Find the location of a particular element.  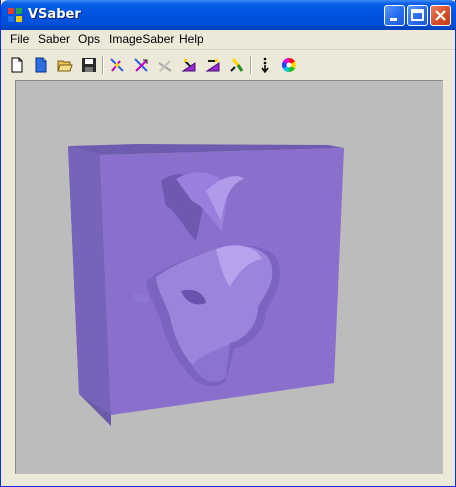

new-blue-document-icon is located at coordinates (41, 65).